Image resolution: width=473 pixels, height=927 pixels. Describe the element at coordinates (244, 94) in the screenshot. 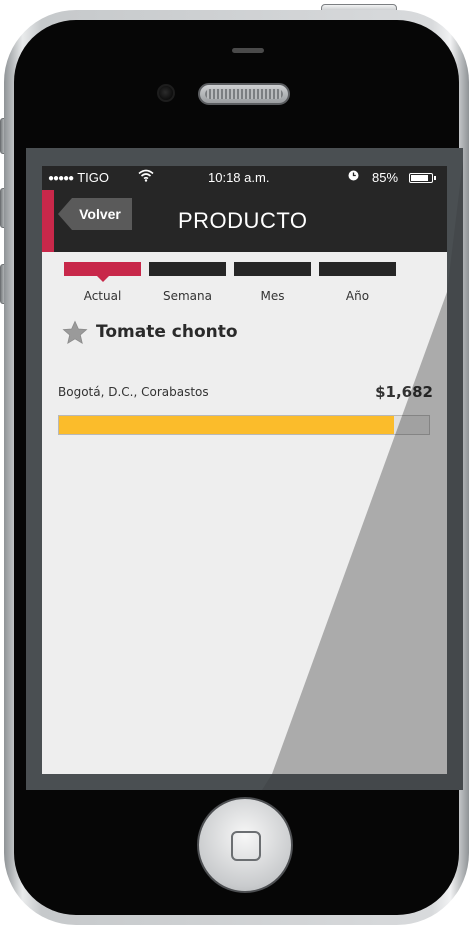

I see `earpiece` at that location.